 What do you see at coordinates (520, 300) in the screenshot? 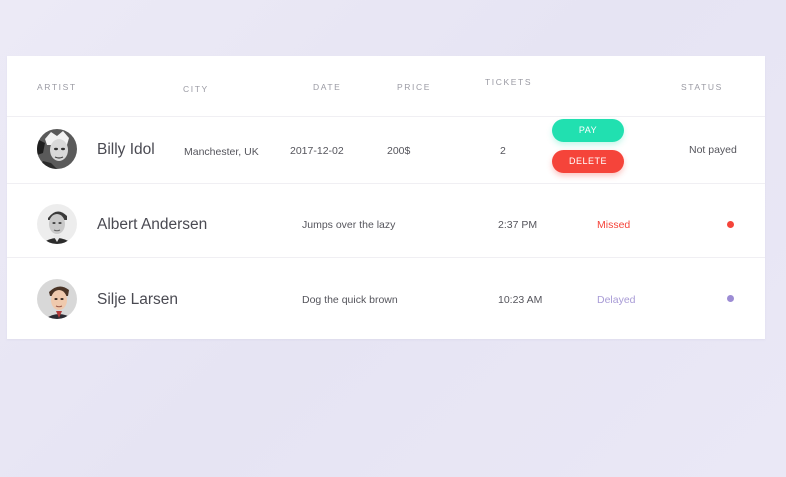
I see `time-cell: 10:23 AM` at bounding box center [520, 300].